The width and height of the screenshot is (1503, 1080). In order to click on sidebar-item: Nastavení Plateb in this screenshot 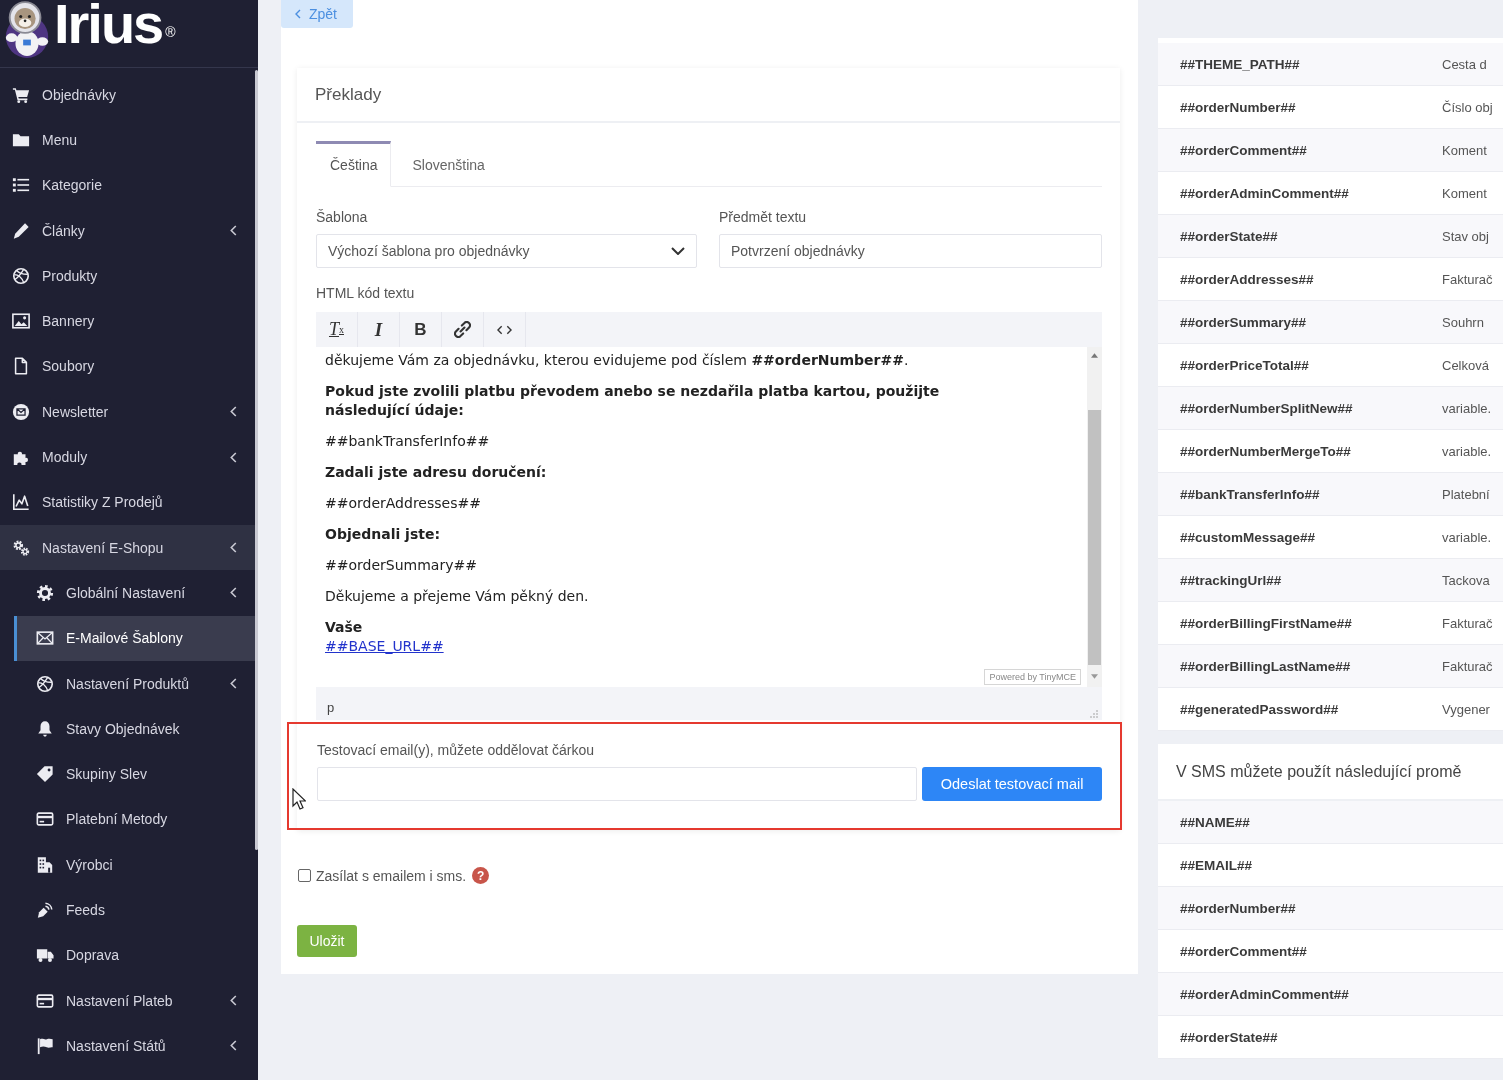, I will do `click(127, 1000)`.